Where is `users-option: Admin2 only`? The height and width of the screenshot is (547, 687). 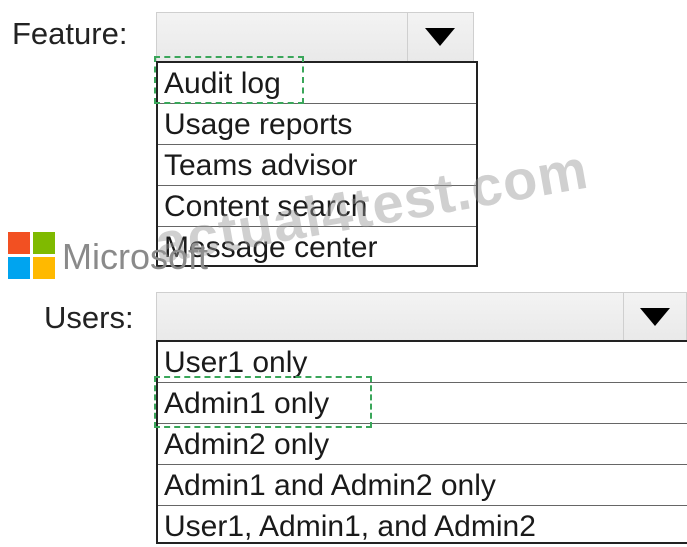 users-option: Admin2 only is located at coordinates (422, 444).